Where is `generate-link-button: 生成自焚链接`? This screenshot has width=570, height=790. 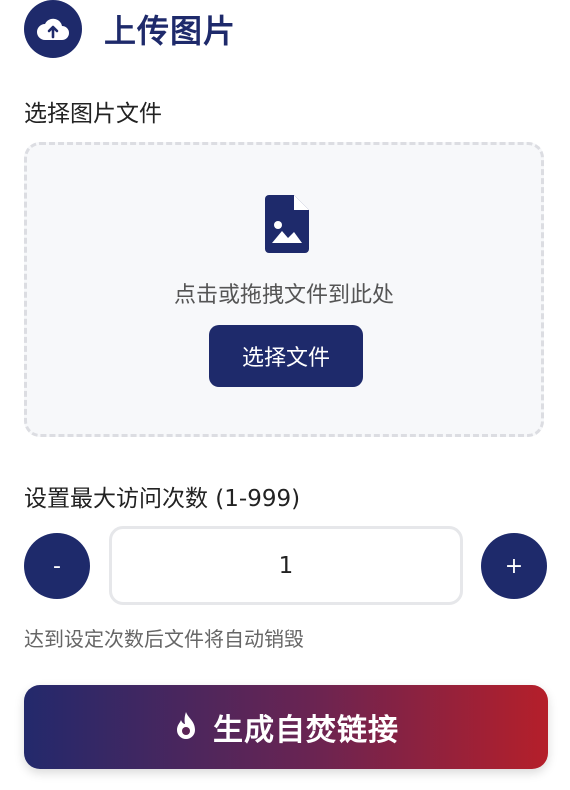
generate-link-button: 生成自焚链接 is located at coordinates (286, 727).